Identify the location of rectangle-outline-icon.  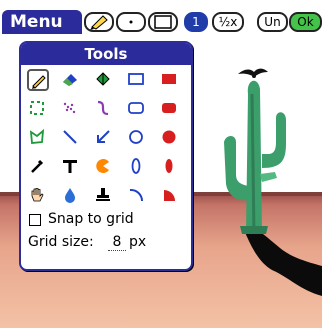
(136, 79).